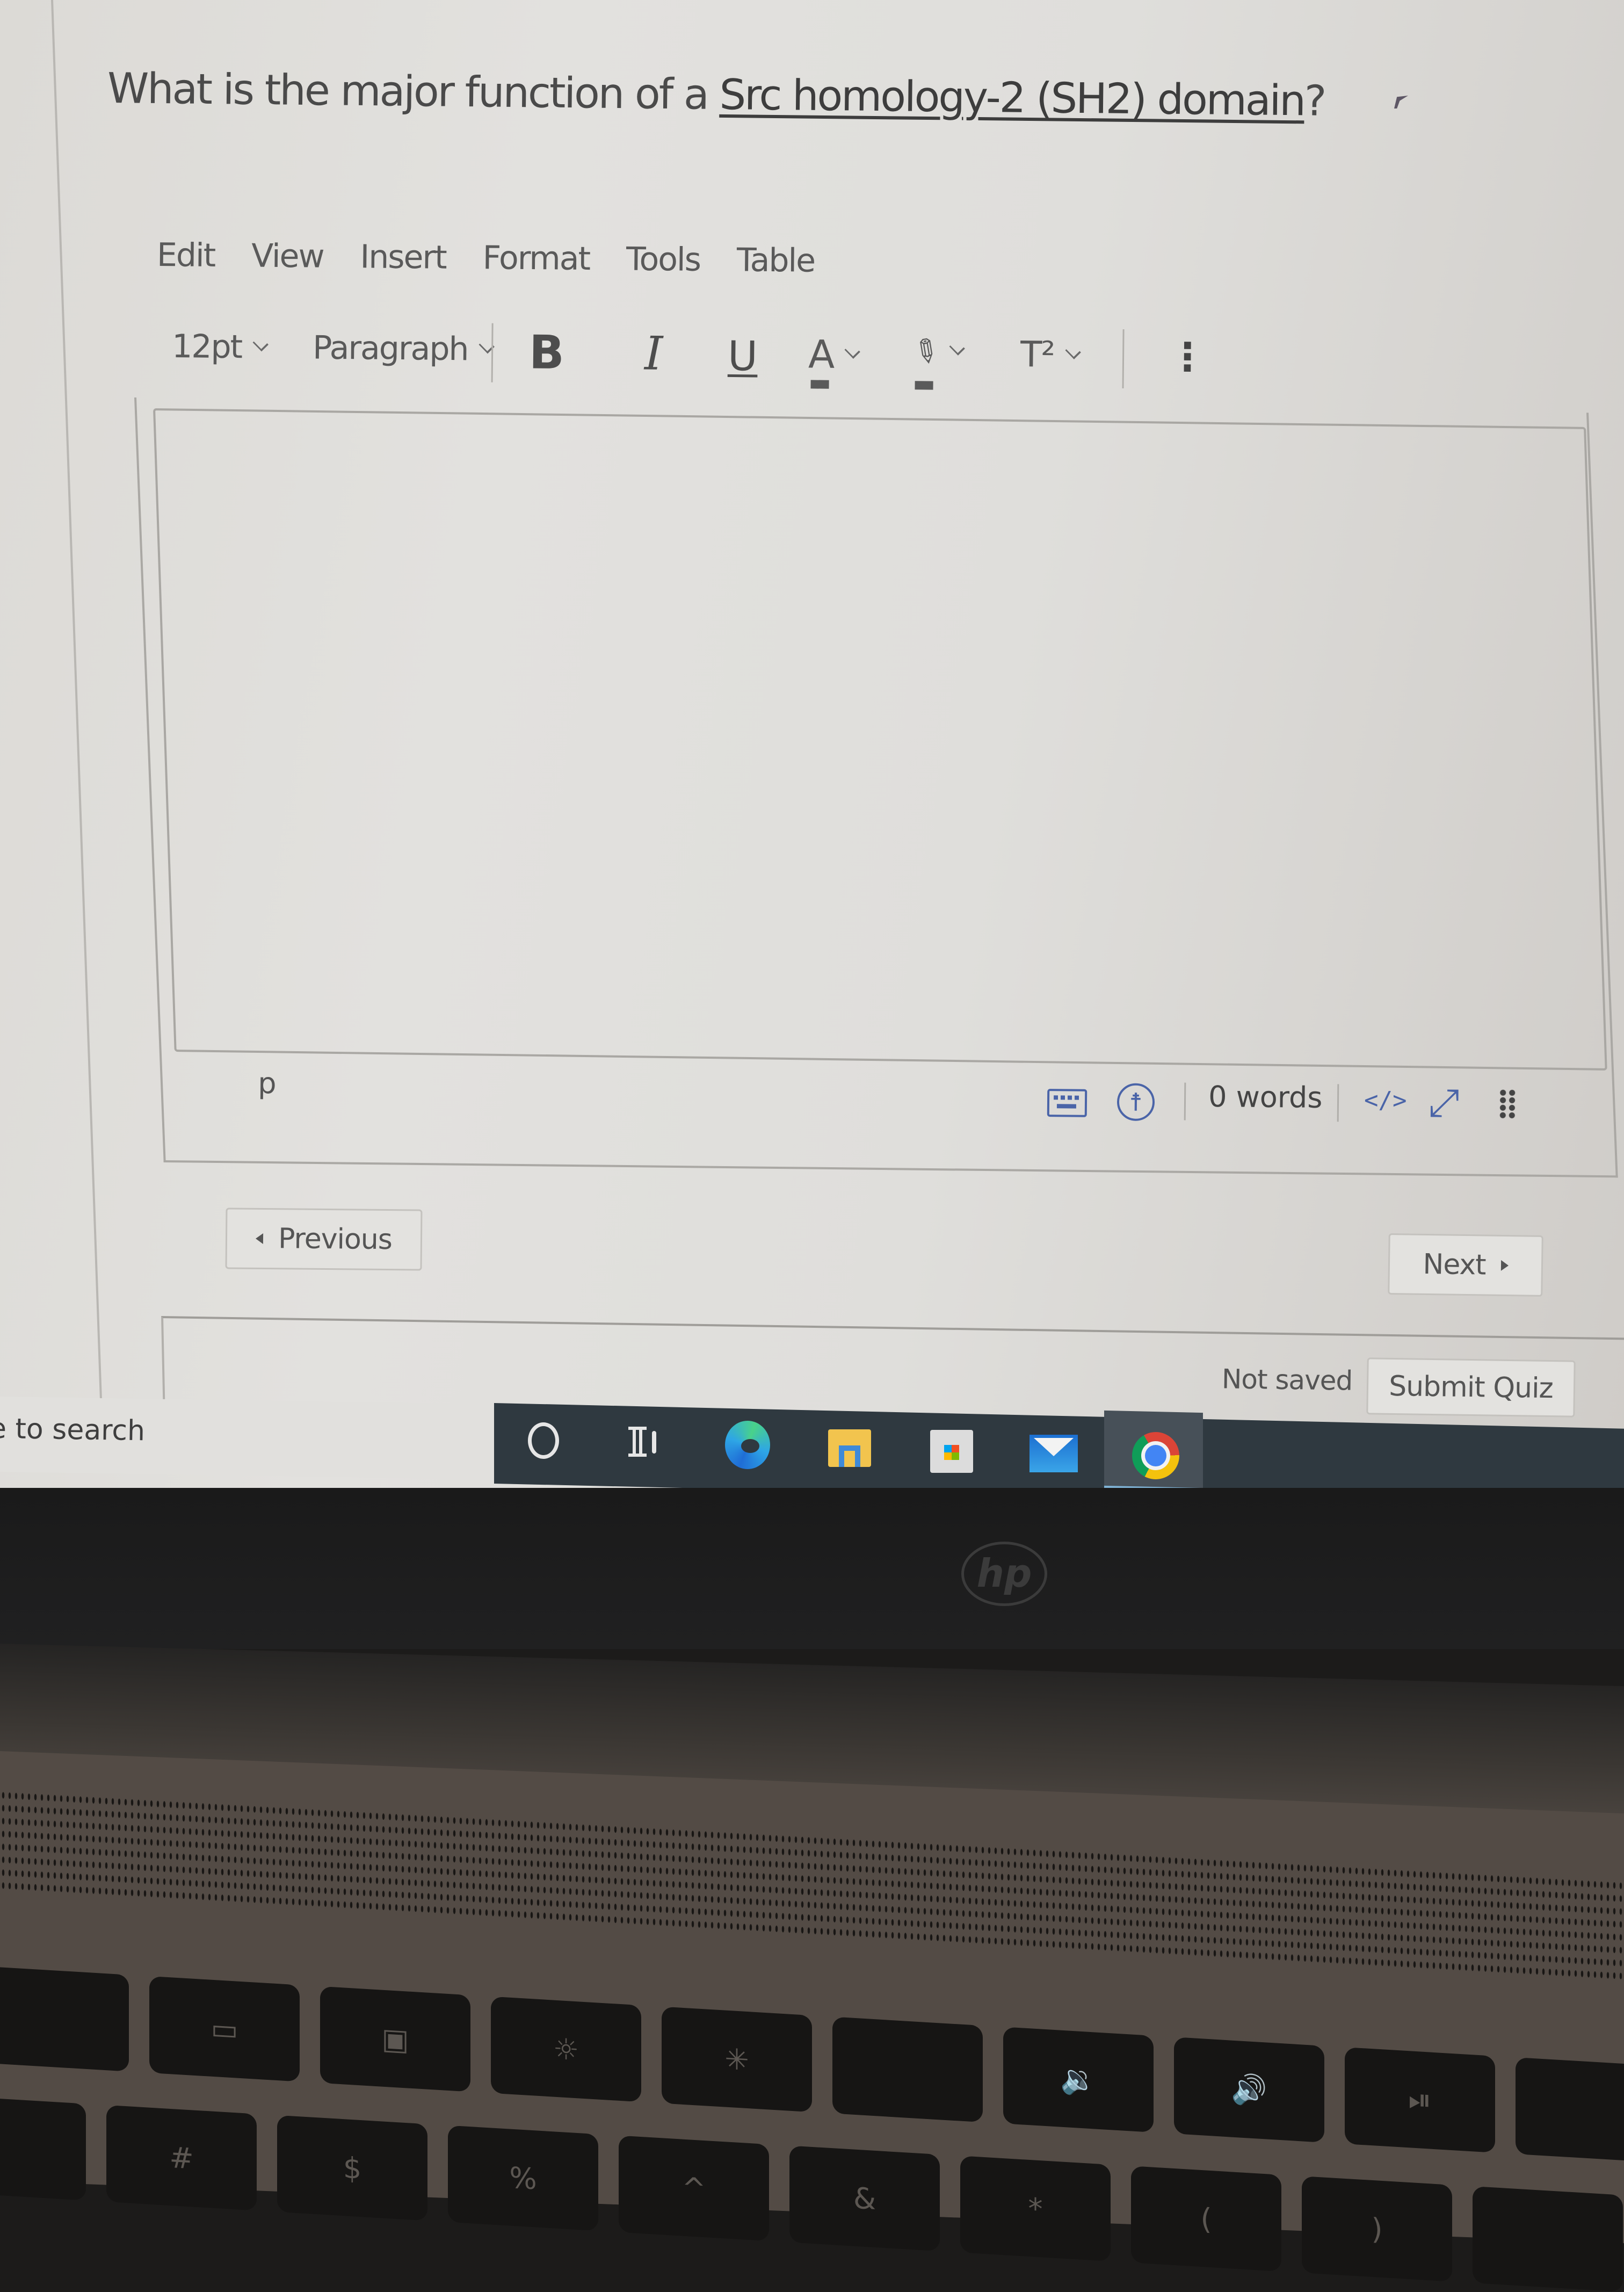  I want to click on menu-tools: Tools, so click(663, 260).